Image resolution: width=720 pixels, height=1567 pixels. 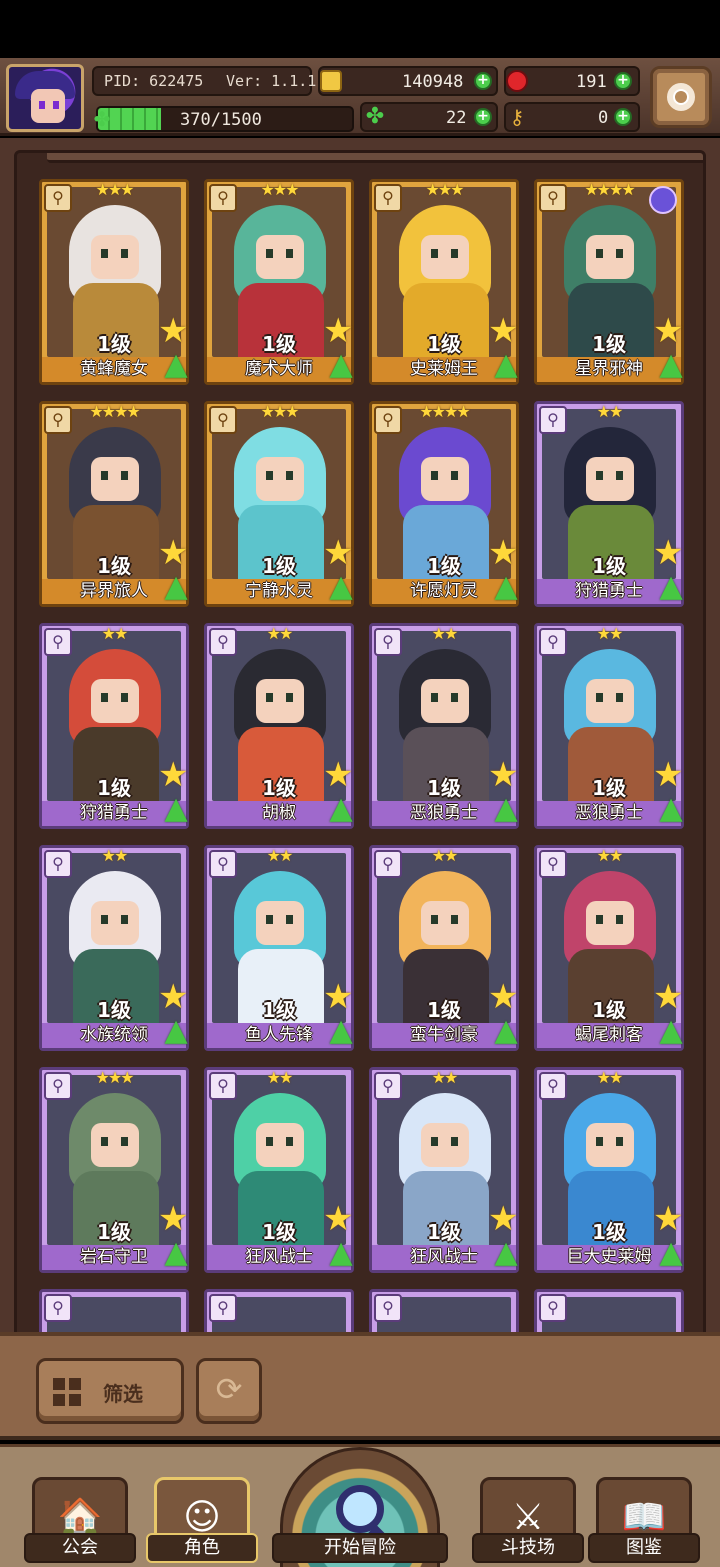 What do you see at coordinates (229, 1391) in the screenshot?
I see `reset-filter-button: ⟳` at bounding box center [229, 1391].